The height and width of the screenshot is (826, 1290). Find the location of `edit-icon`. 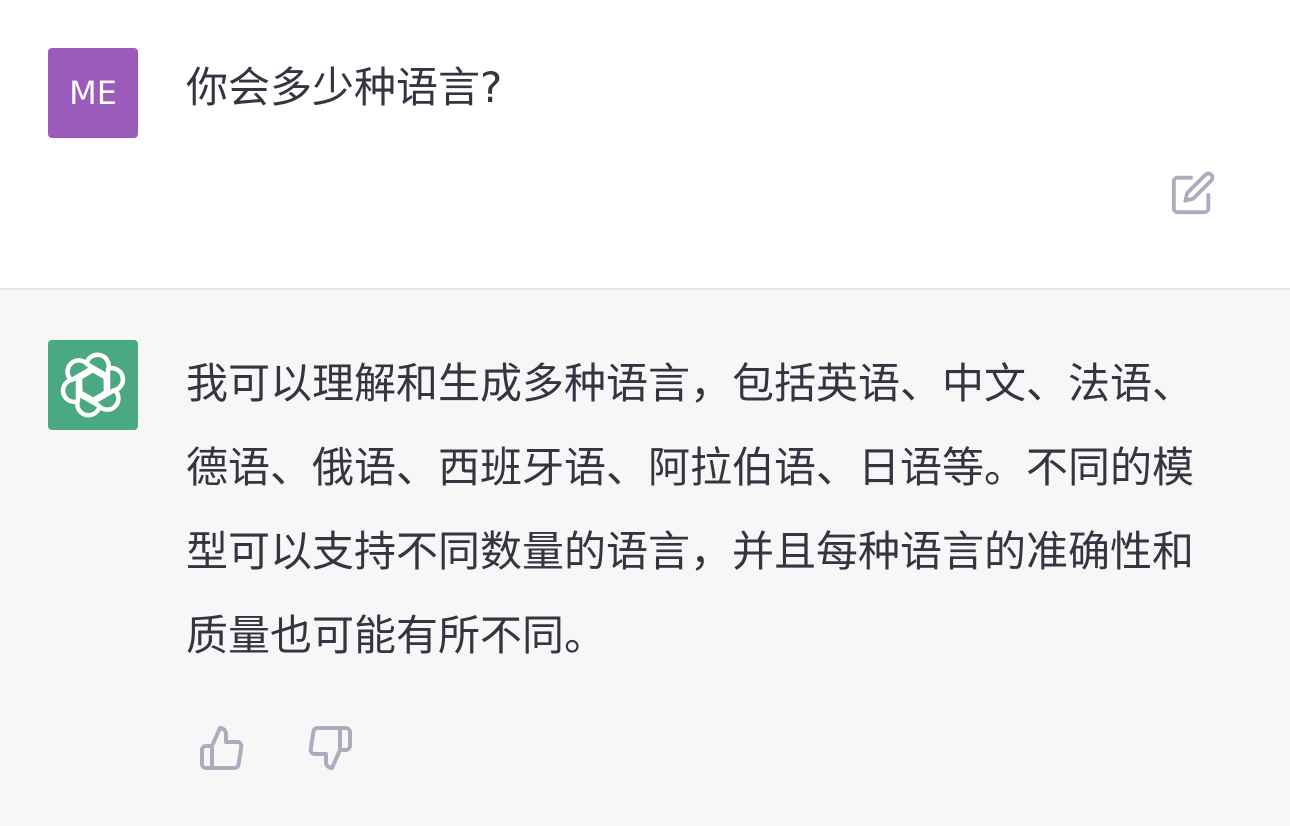

edit-icon is located at coordinates (1193, 193).